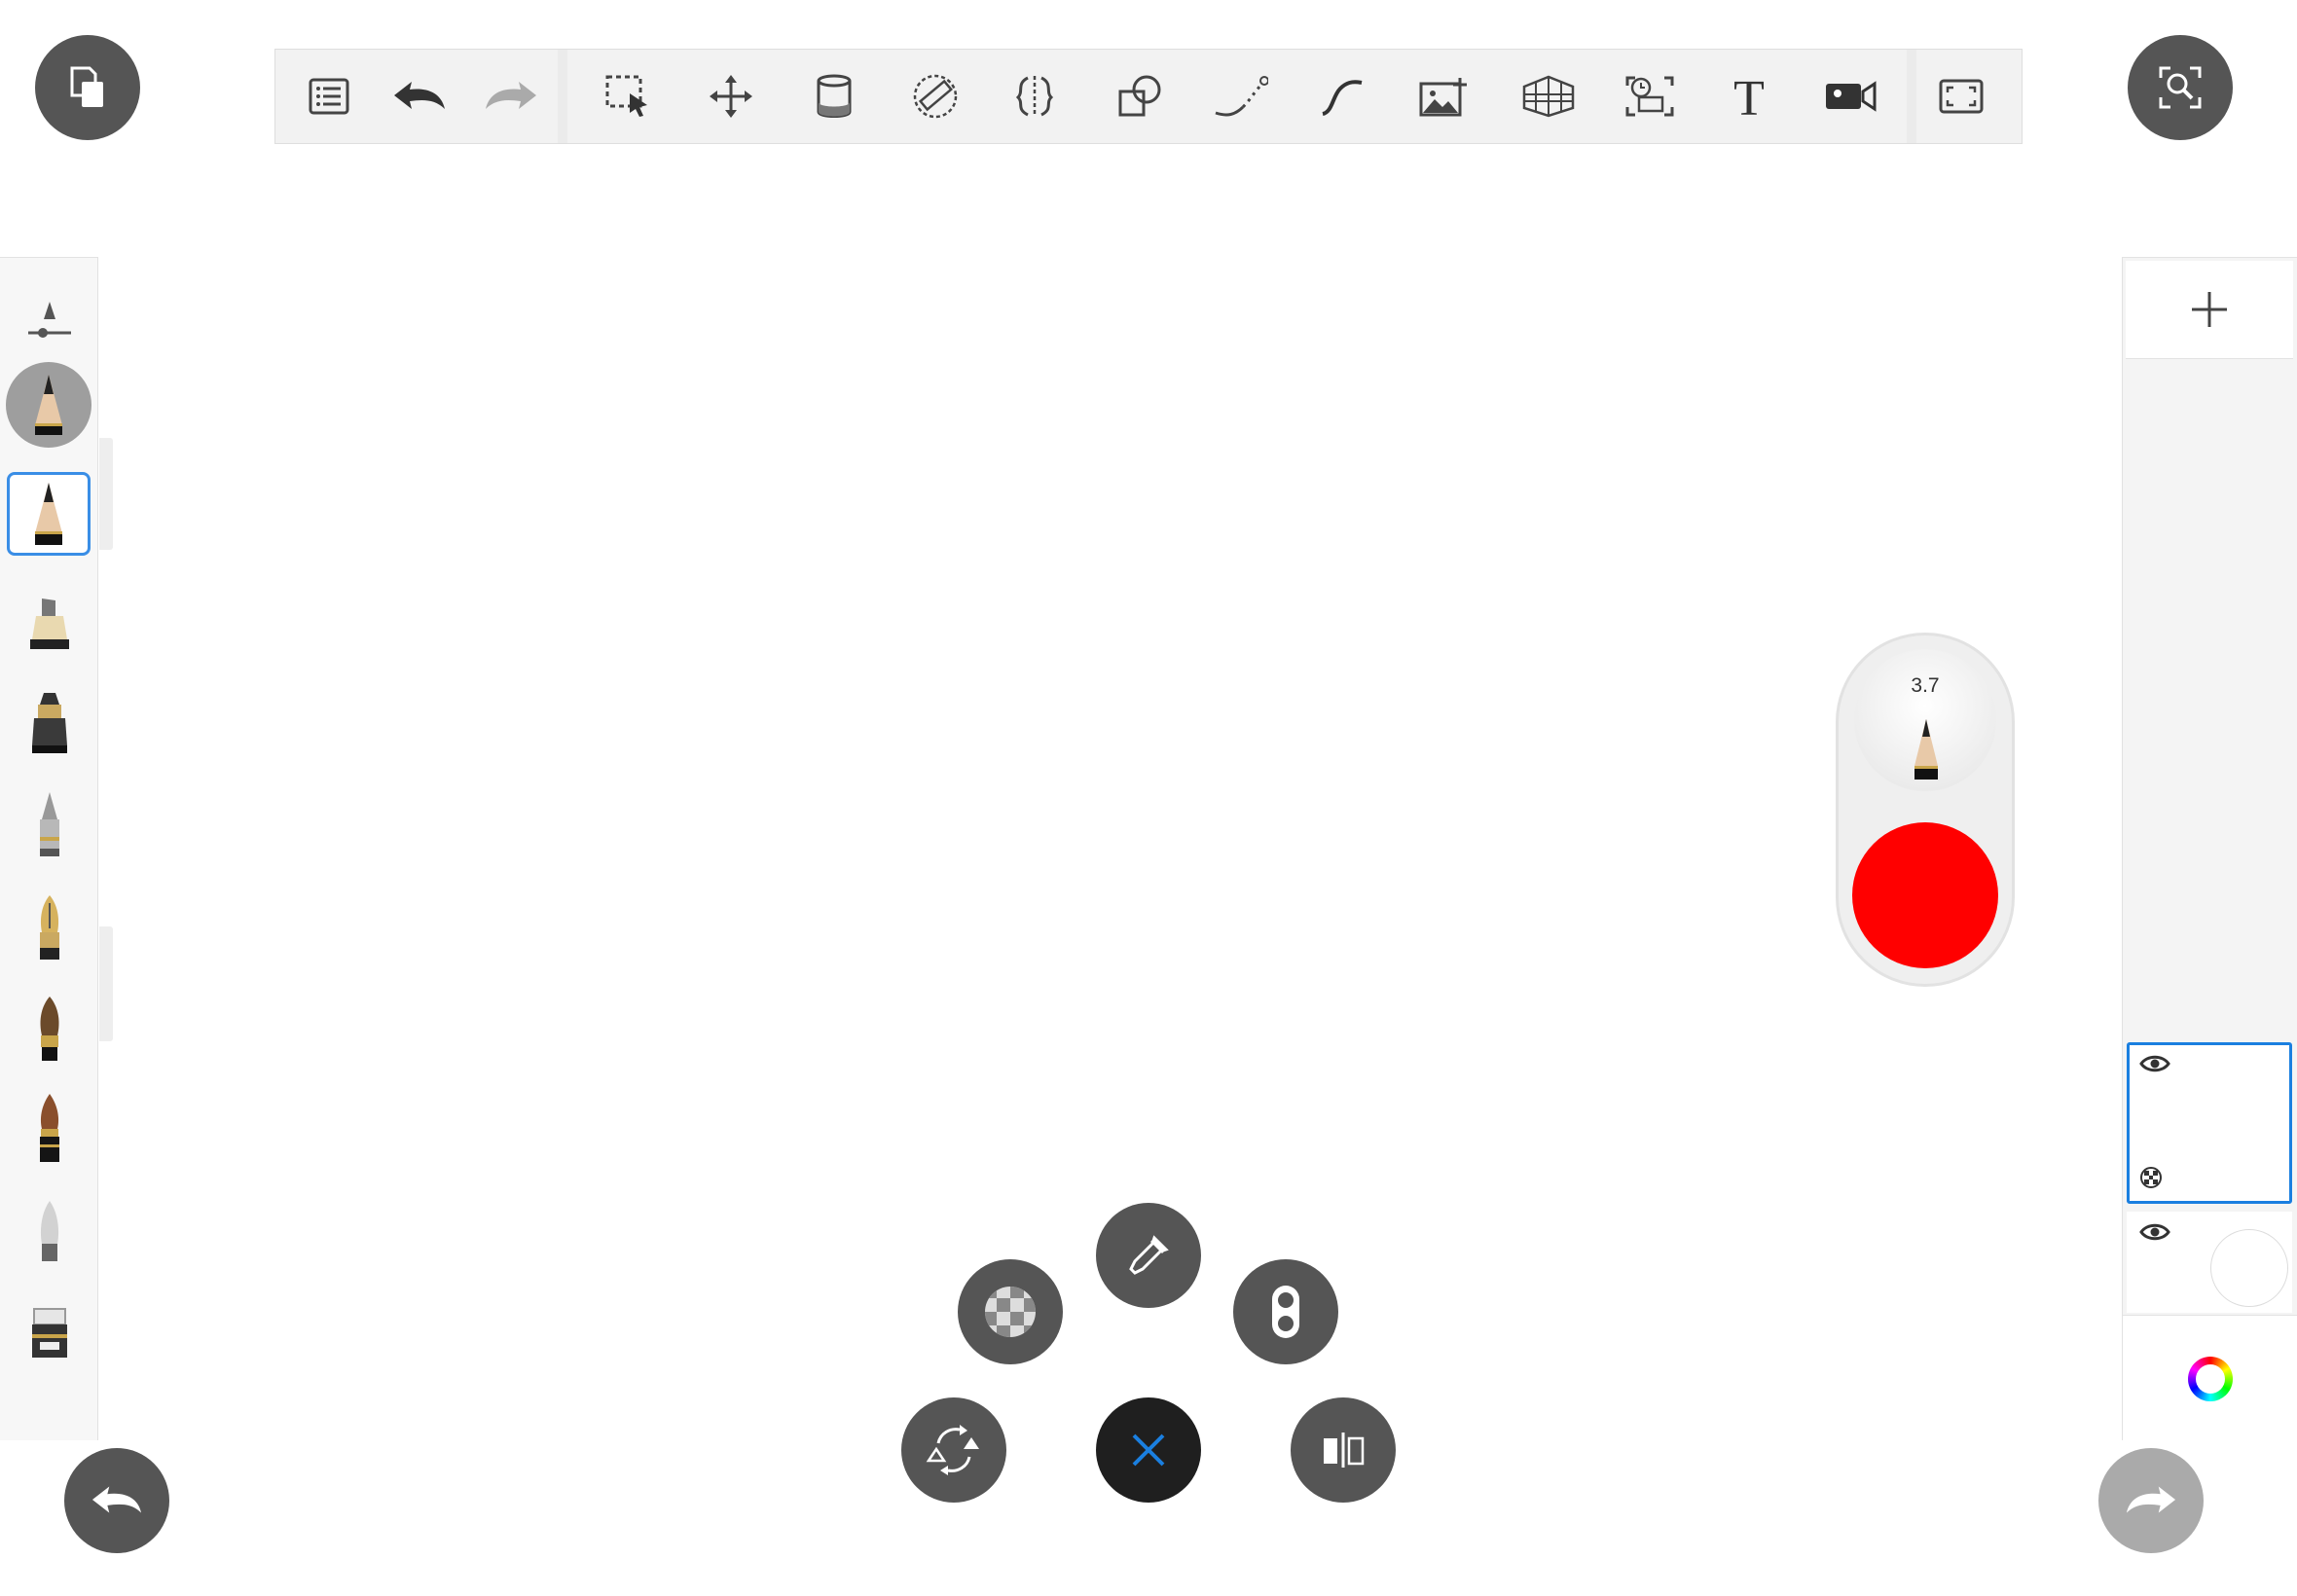 This screenshot has width=2297, height=1596. Describe the element at coordinates (1925, 895) in the screenshot. I see `brush-color-swatch` at that location.